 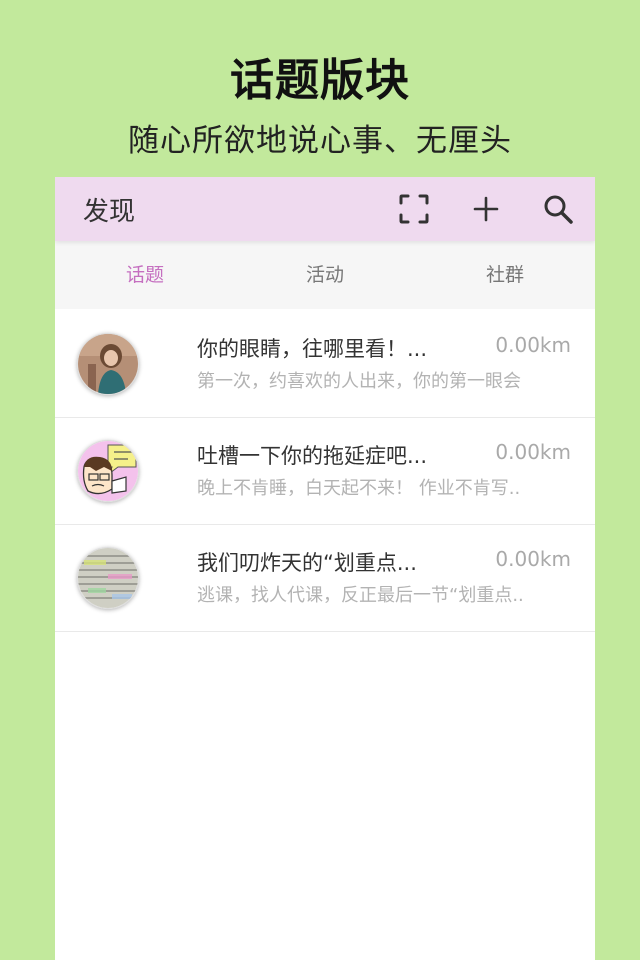 What do you see at coordinates (108, 364) in the screenshot?
I see `girl-photo-avatar` at bounding box center [108, 364].